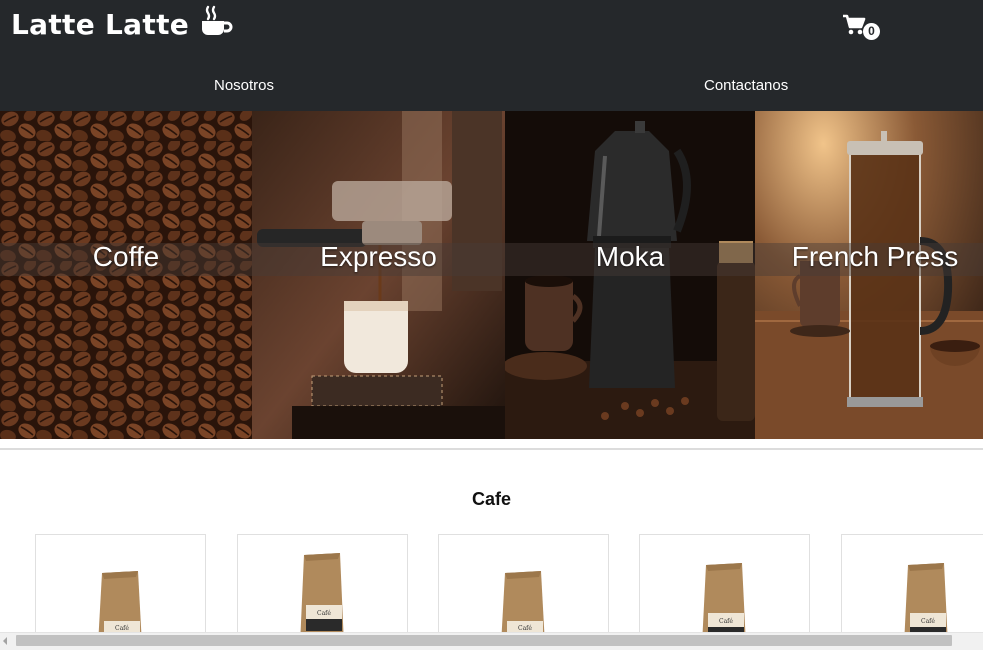  I want to click on category-panel-moka: Moka, so click(630, 275).